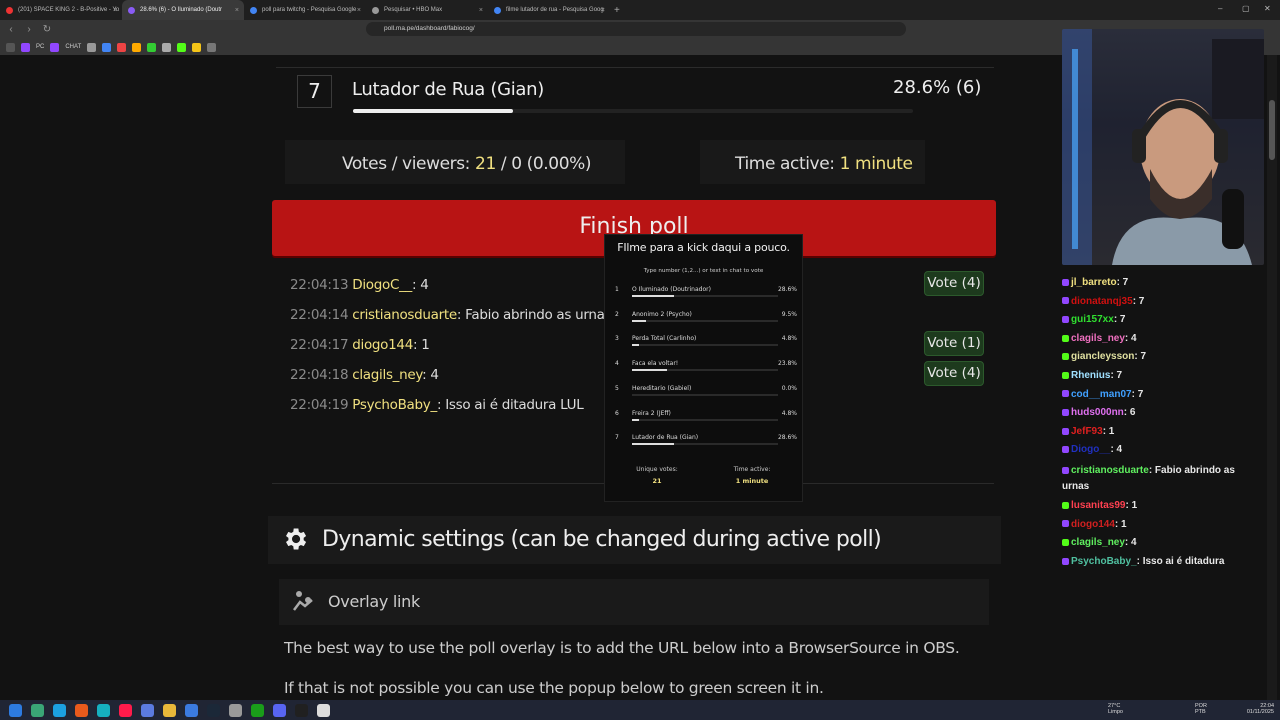 This screenshot has width=1280, height=720. What do you see at coordinates (257, 710) in the screenshot?
I see `xbox-icon` at bounding box center [257, 710].